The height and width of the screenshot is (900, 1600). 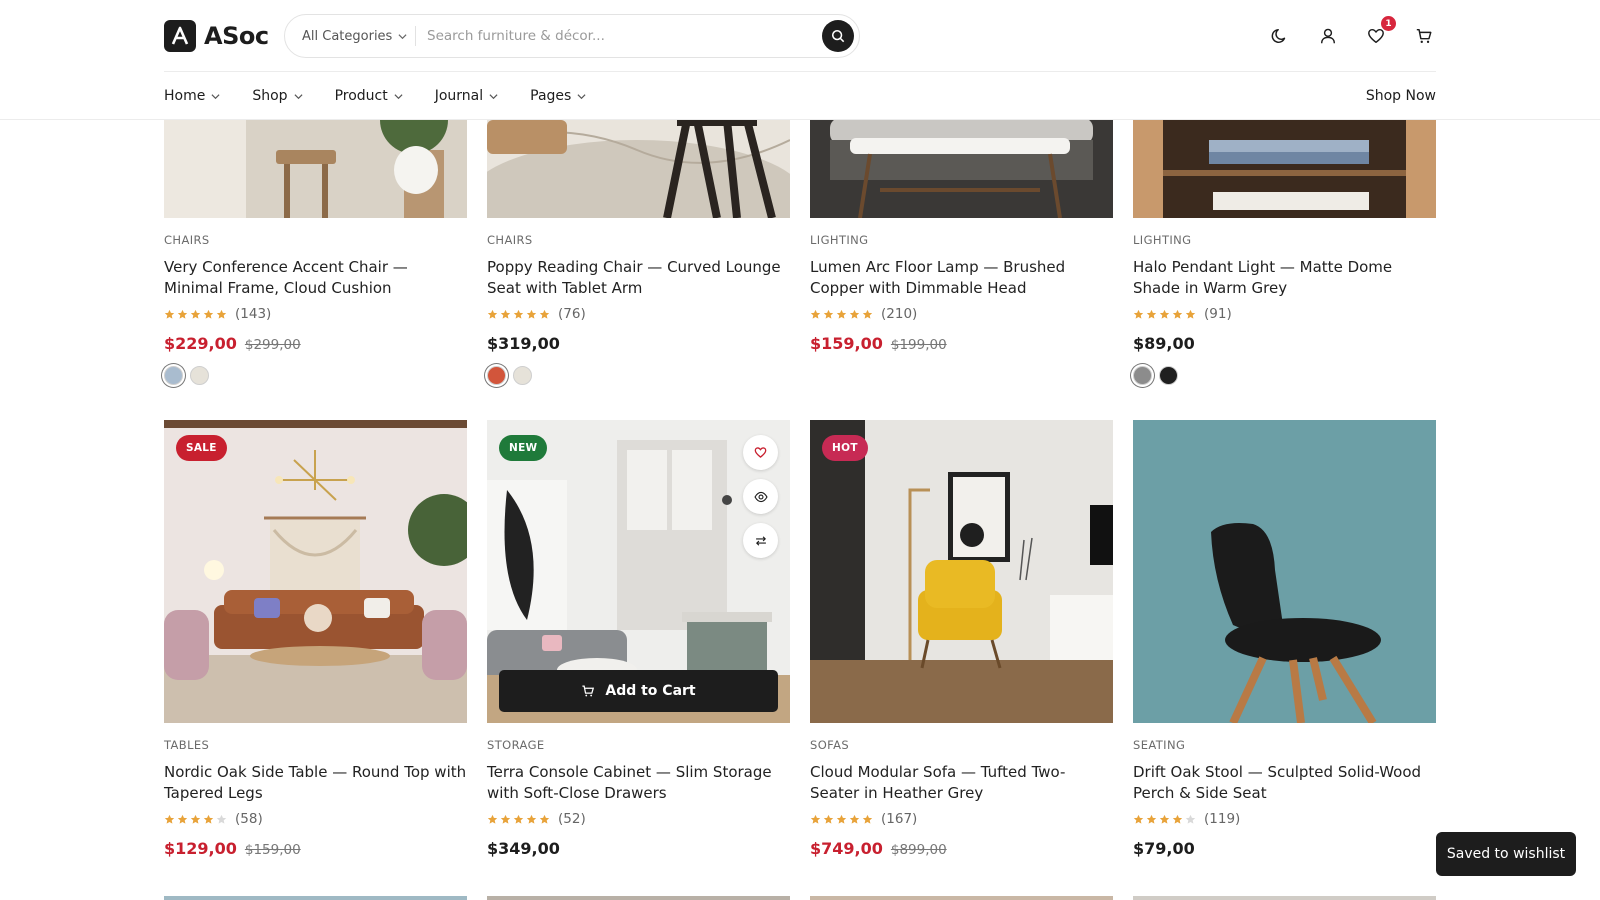 What do you see at coordinates (516, 745) in the screenshot?
I see `product-category: STORAGE` at bounding box center [516, 745].